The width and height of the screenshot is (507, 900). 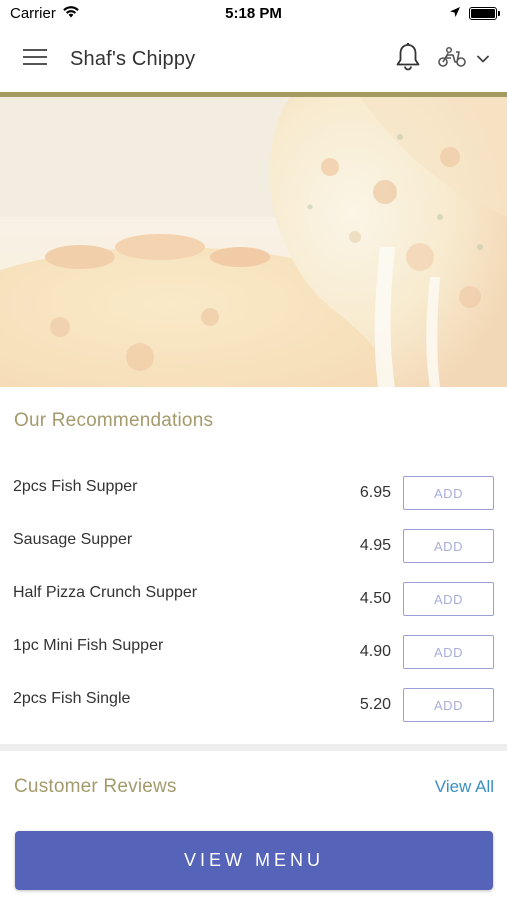 What do you see at coordinates (375, 492) in the screenshot?
I see `item-price: 6.95` at bounding box center [375, 492].